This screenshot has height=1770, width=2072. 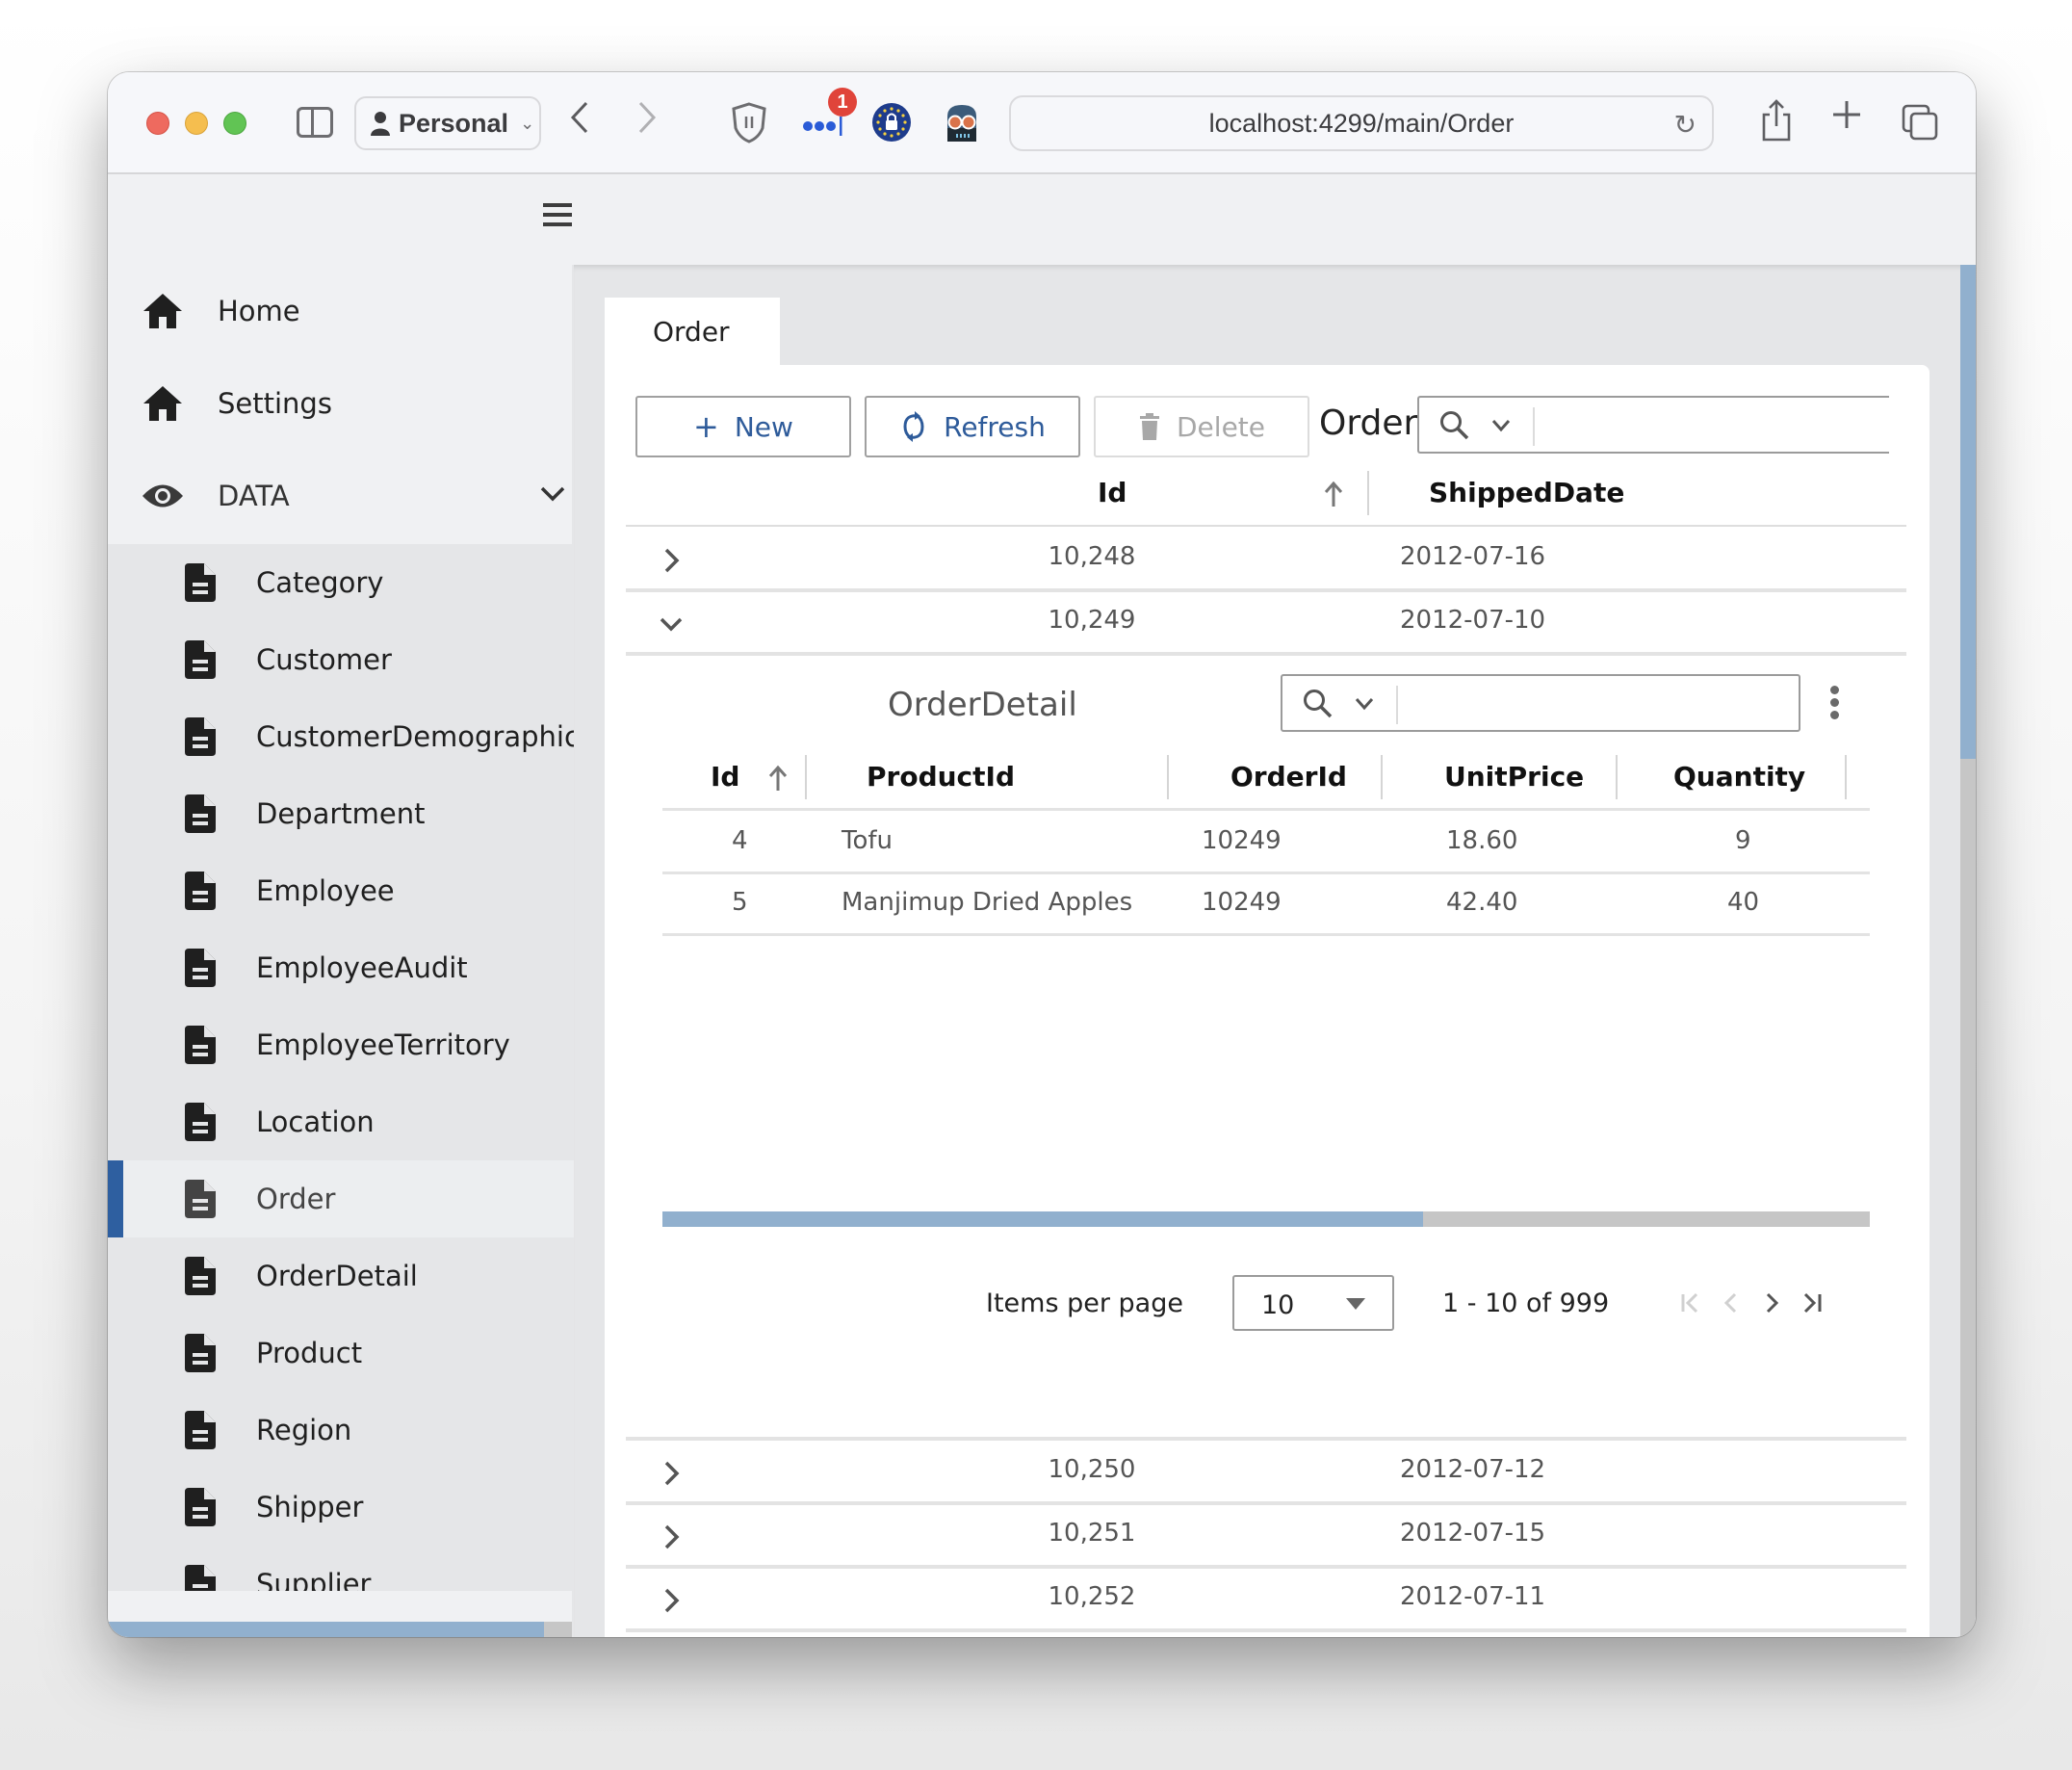 I want to click on sidebar-item-label: EmployeeAudit, so click(x=362, y=967).